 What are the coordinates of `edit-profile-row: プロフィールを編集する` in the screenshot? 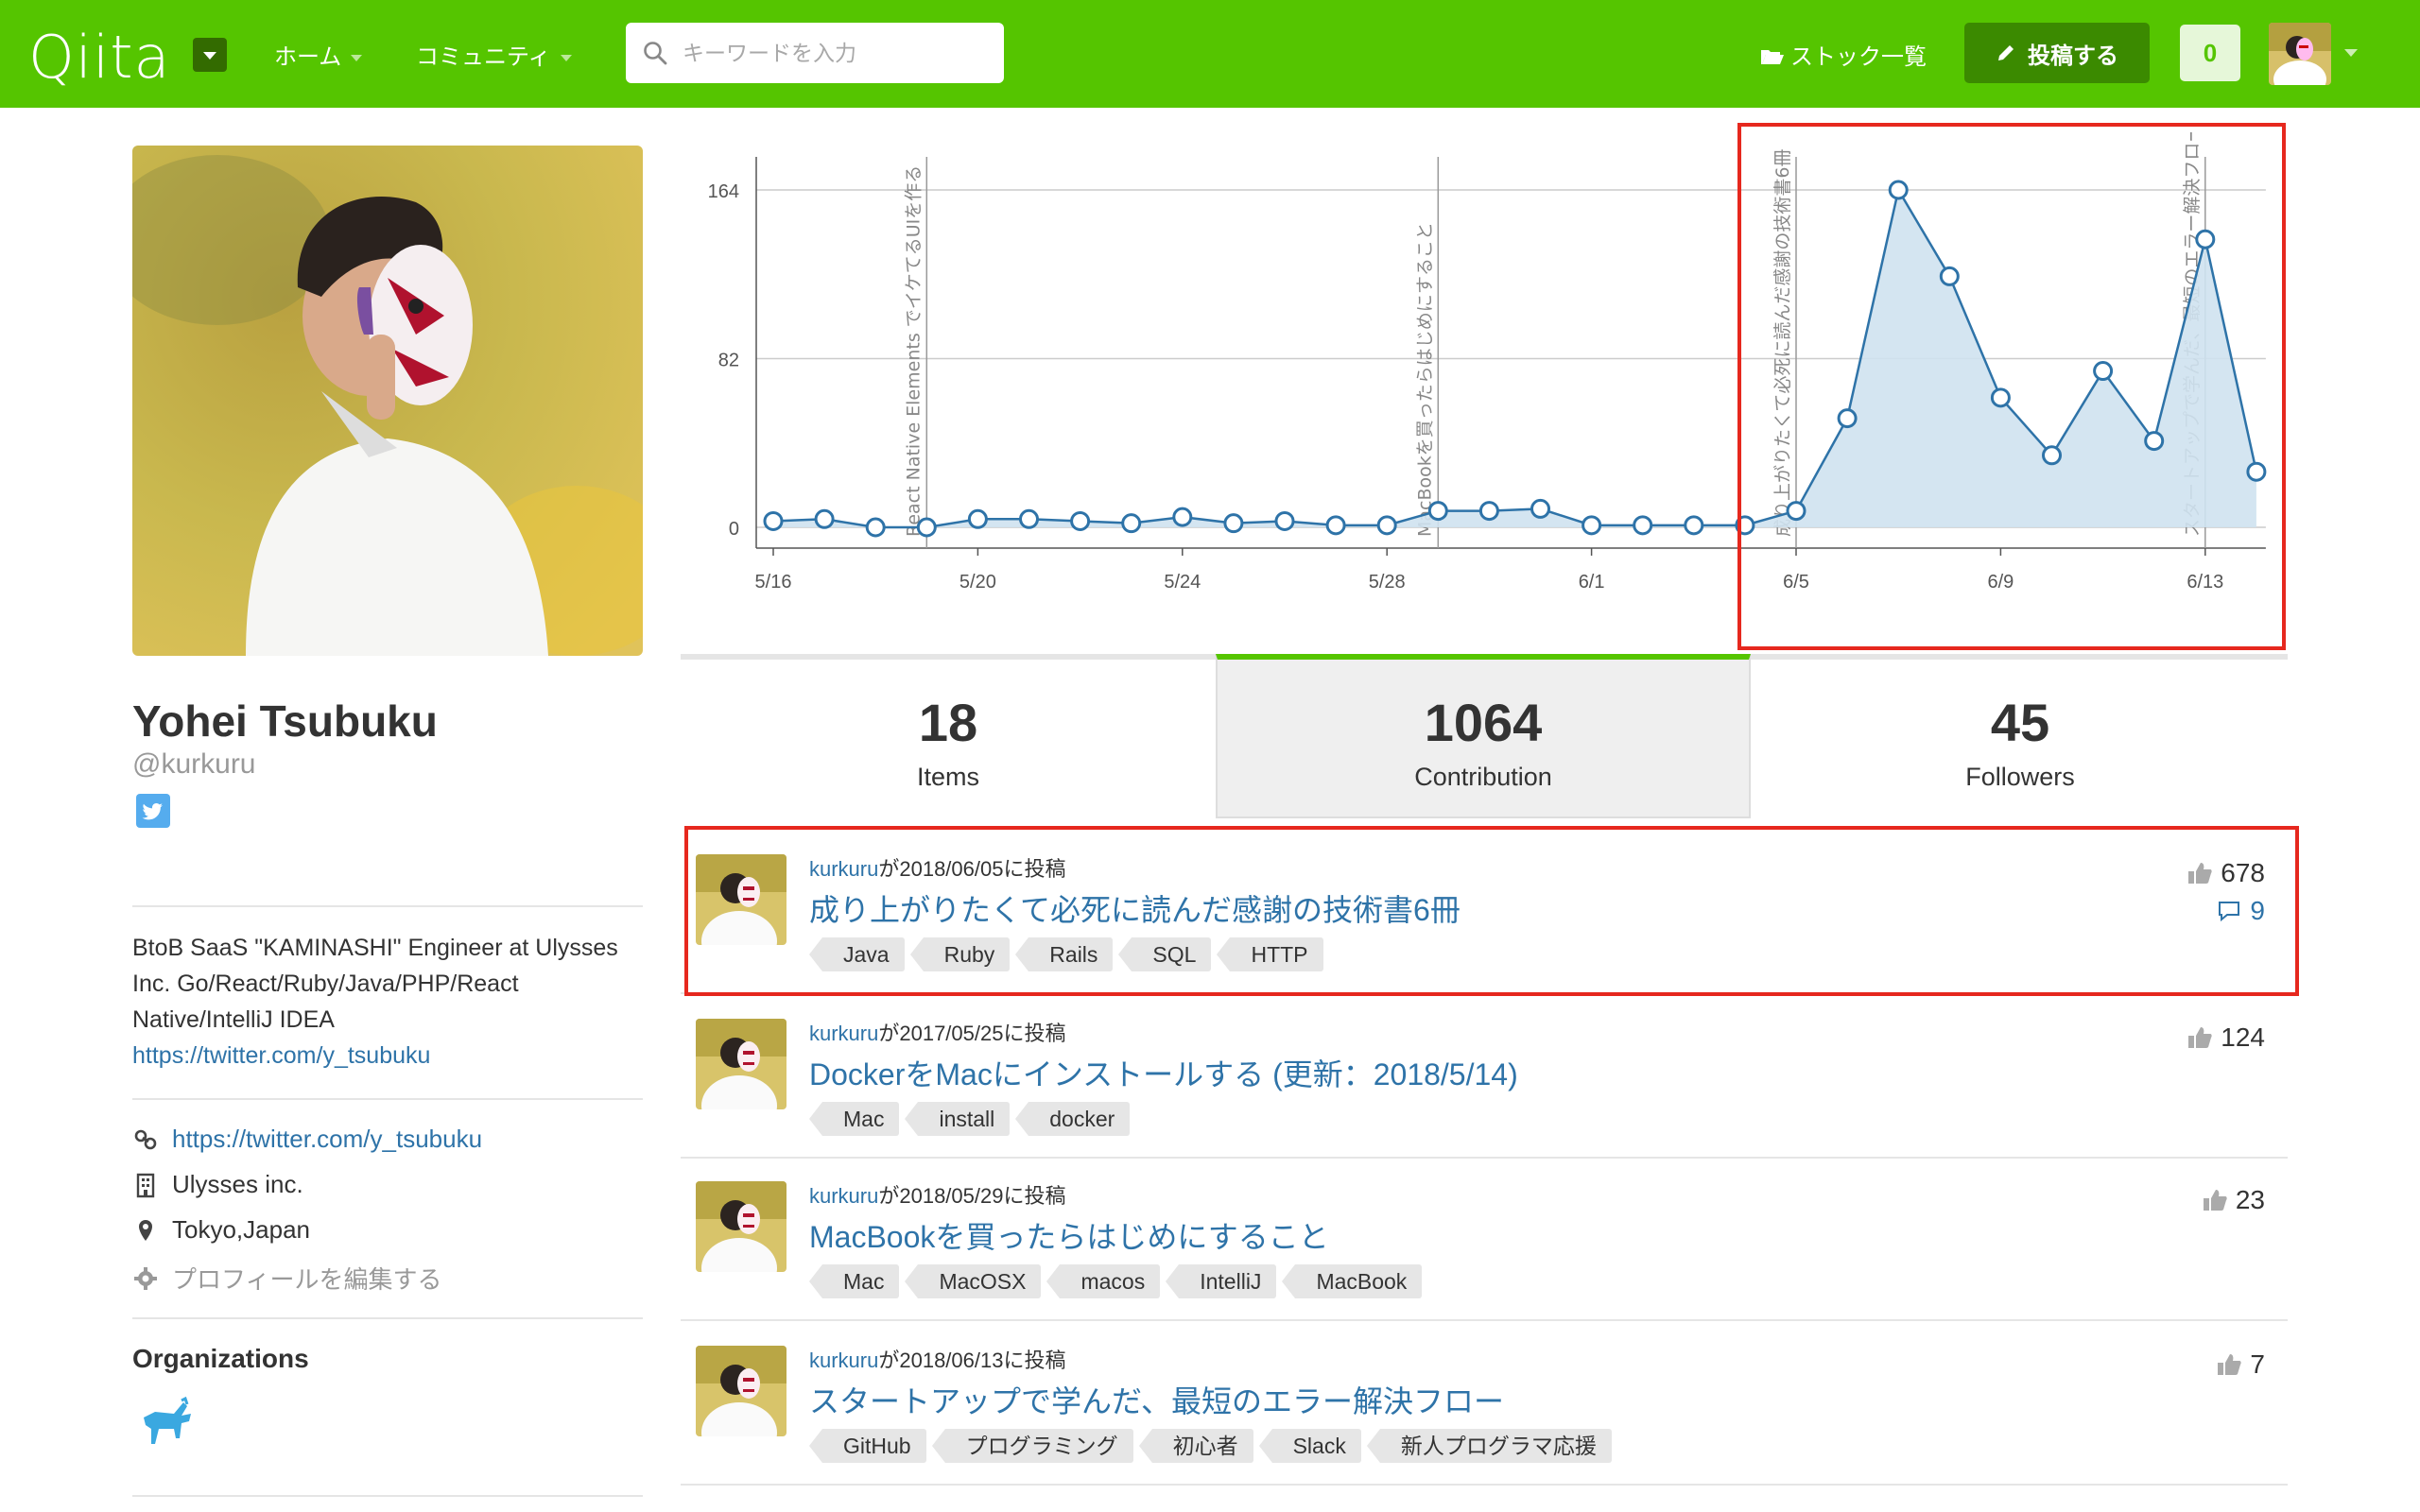 It's located at (286, 1278).